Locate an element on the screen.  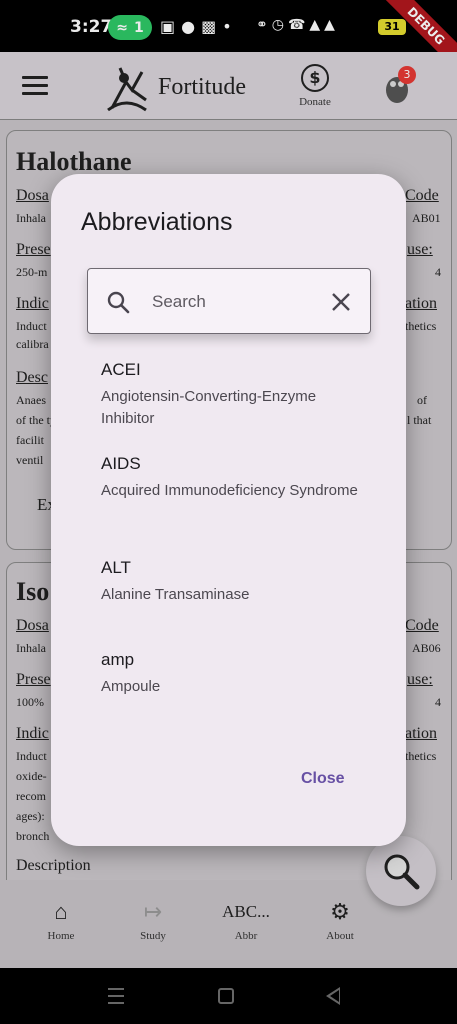
abbreviation-meaning: Angiotensin-Converting-Enzyme Inhibitor is located at coordinates (209, 407).